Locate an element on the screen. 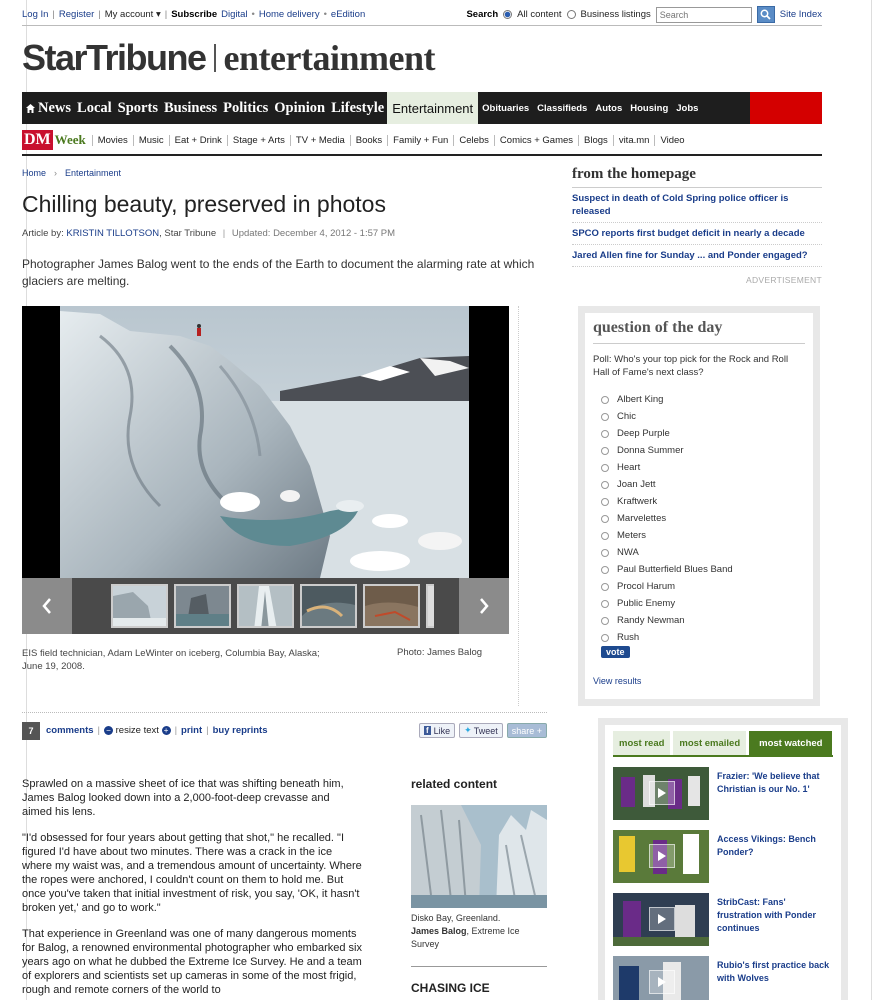  subnav-comics-games: Comics + Games is located at coordinates (535, 140).